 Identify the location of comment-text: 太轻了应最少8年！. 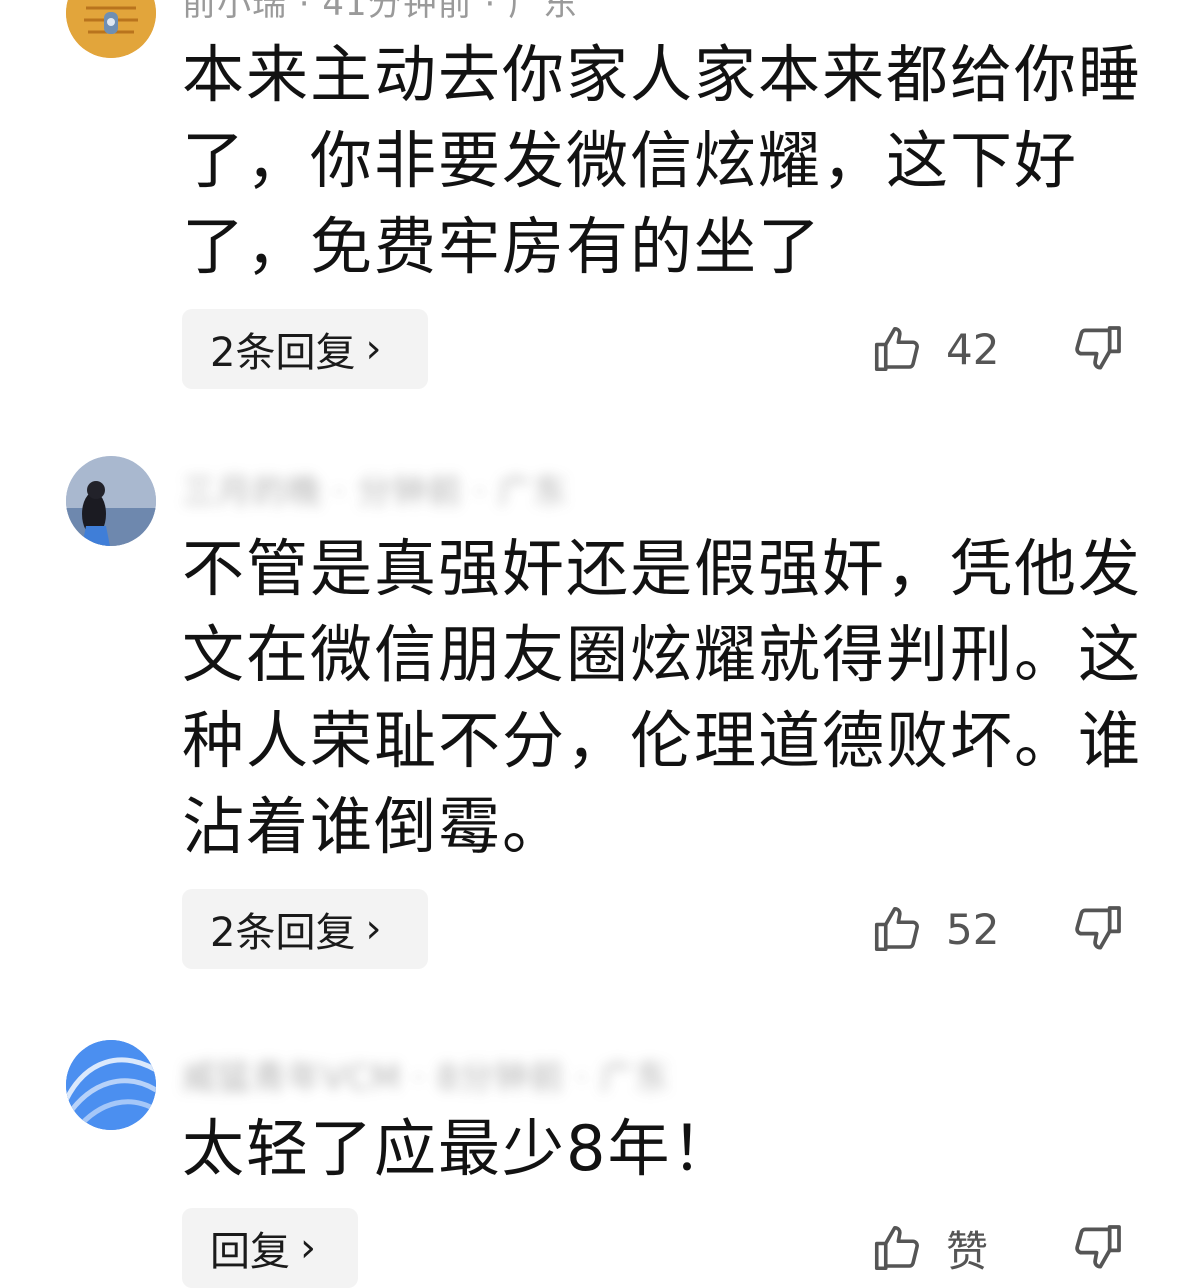
(459, 1148).